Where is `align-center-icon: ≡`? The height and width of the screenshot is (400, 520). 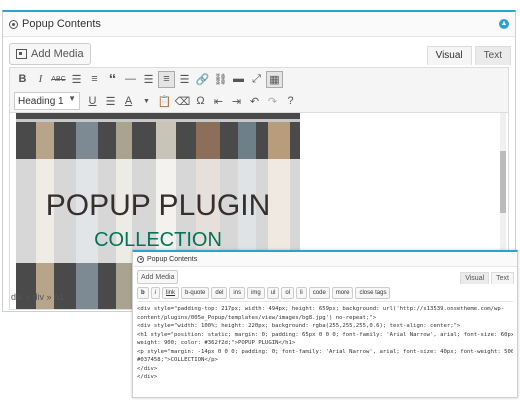 align-center-icon: ≡ is located at coordinates (166, 79).